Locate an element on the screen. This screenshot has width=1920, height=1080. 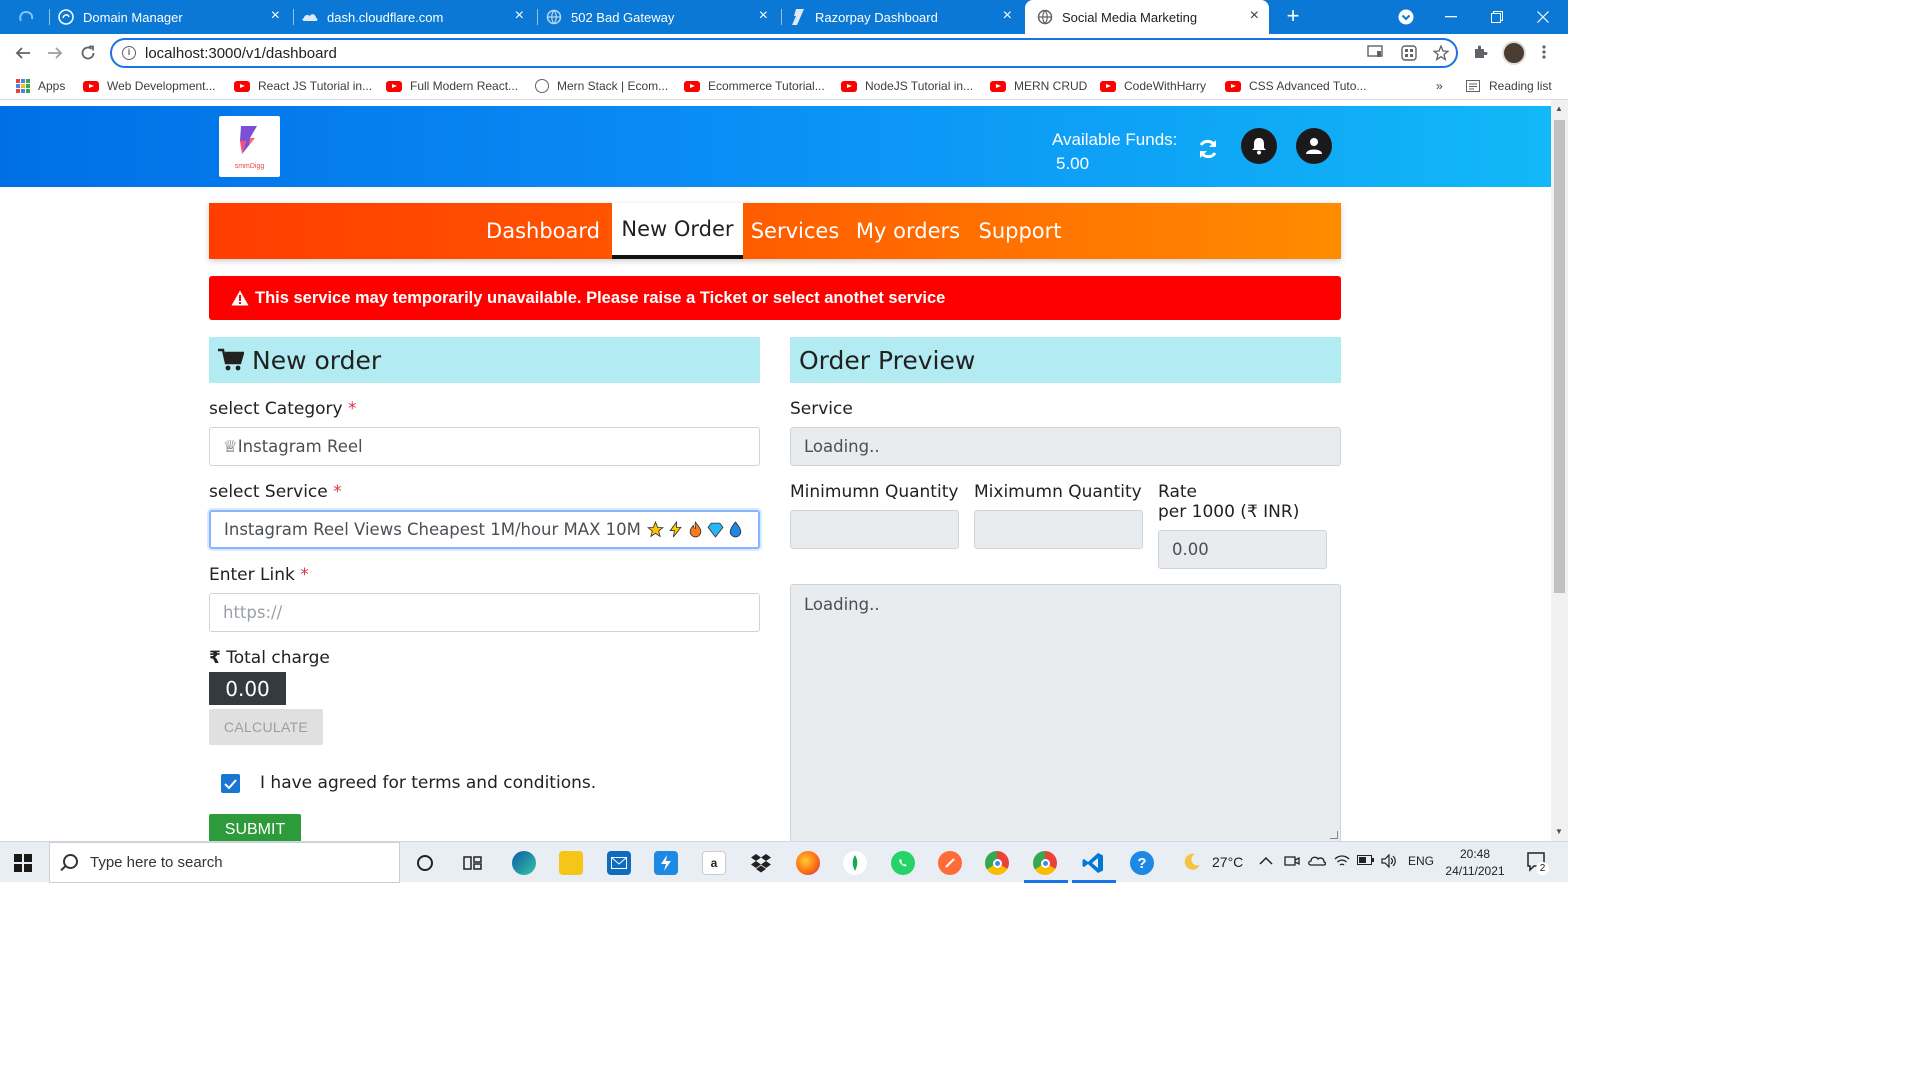
bookmark-item: CodeWithHarry is located at coordinates (1153, 86).